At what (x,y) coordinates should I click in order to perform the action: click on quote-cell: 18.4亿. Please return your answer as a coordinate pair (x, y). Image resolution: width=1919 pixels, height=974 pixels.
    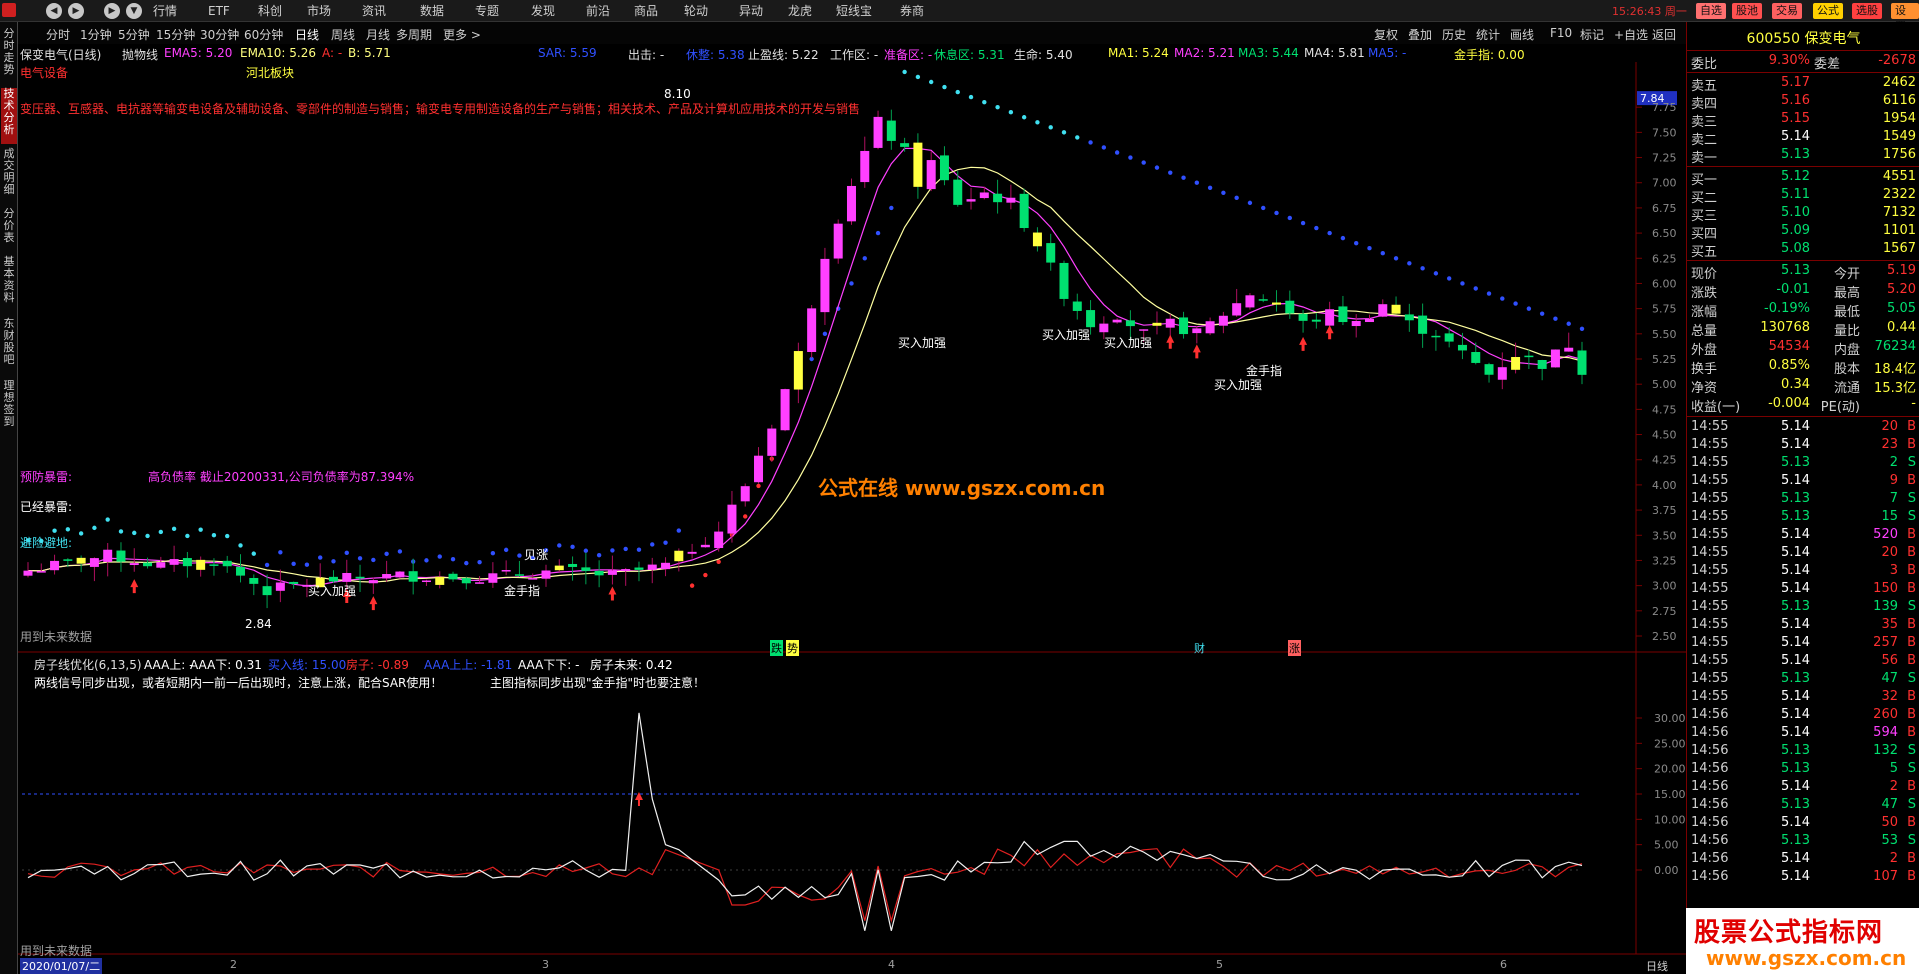
    Looking at the image, I should click on (1895, 369).